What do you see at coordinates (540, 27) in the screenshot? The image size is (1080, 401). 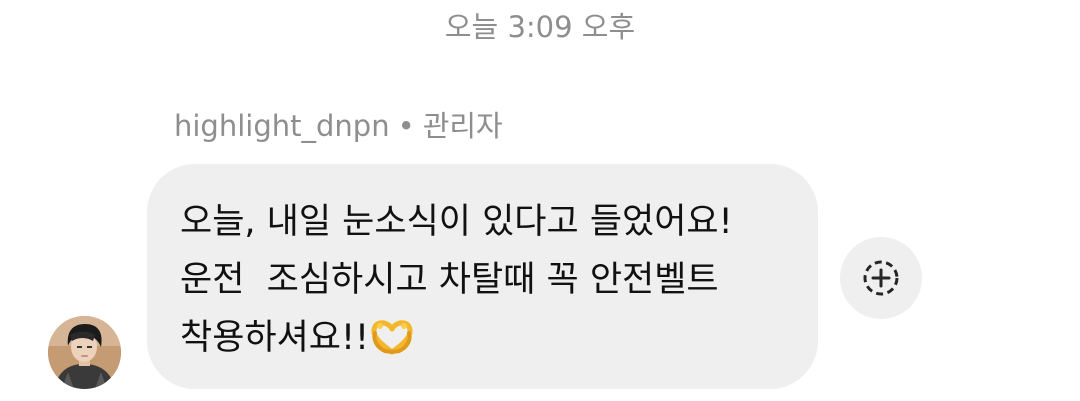 I see `message-timestamp: 오늘 3:09 오후` at bounding box center [540, 27].